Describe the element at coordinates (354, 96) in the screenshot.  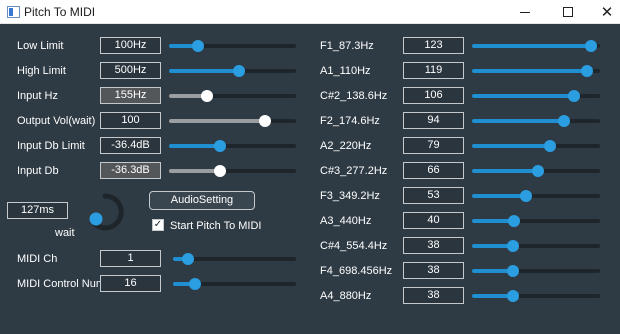
I see `note-label-cs2: C#2_138.6Hz` at that location.